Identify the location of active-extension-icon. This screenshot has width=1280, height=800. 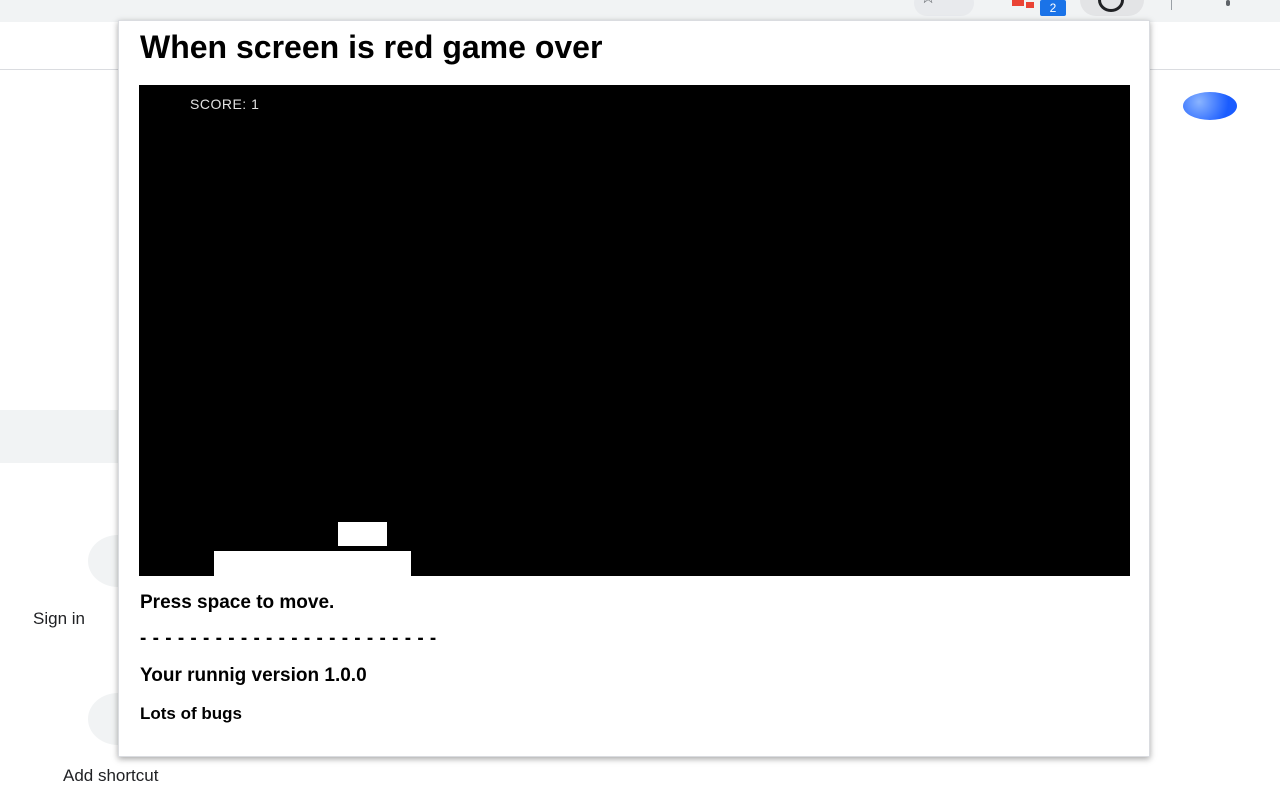
(1112, 8).